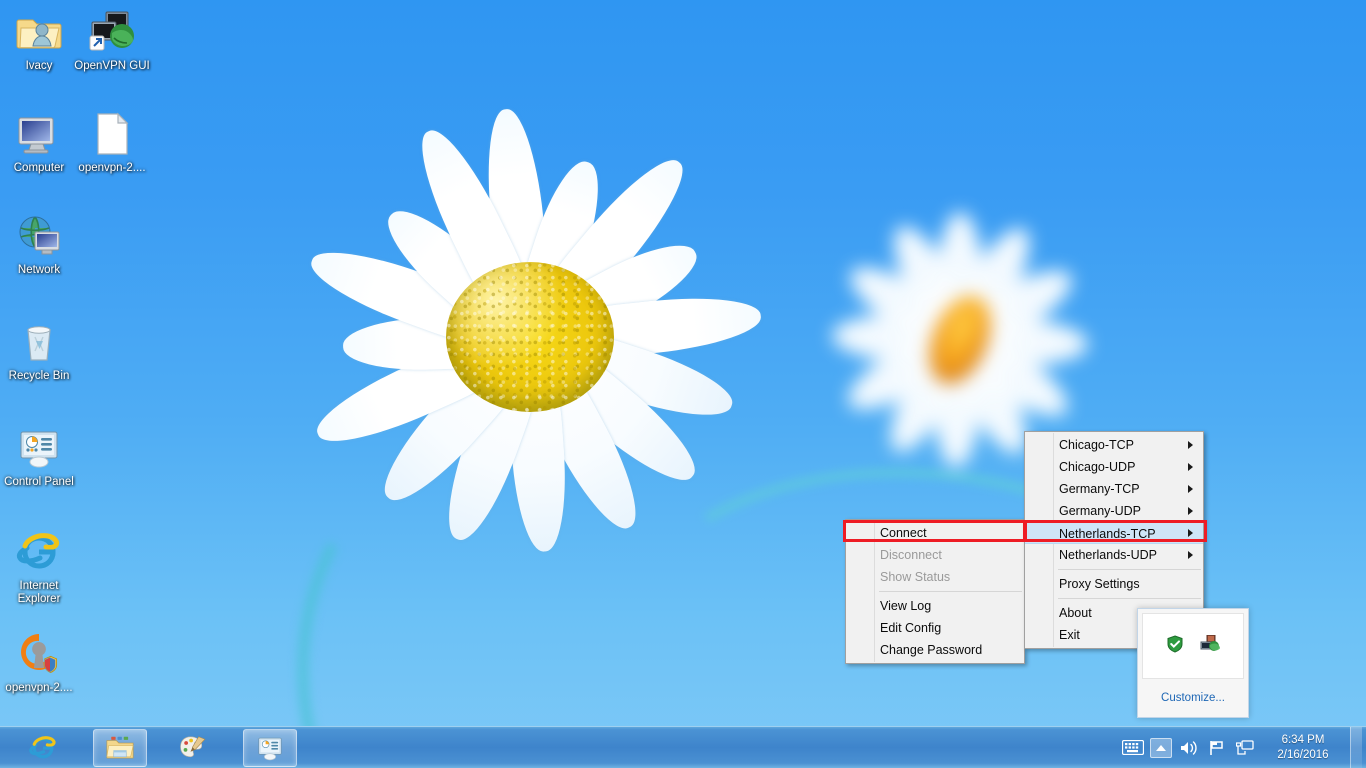 The height and width of the screenshot is (768, 1366). Describe the element at coordinates (1189, 748) in the screenshot. I see `volume-icon` at that location.